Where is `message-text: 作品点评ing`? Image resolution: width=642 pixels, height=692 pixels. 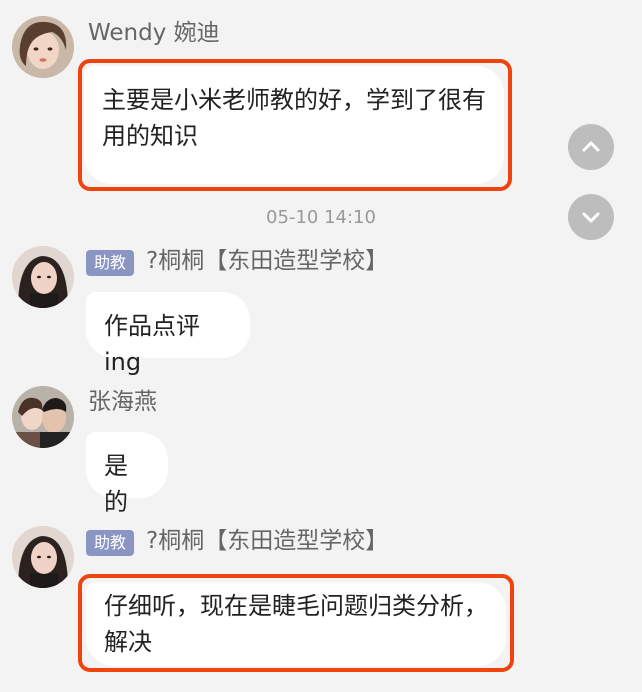 message-text: 作品点评ing is located at coordinates (152, 344).